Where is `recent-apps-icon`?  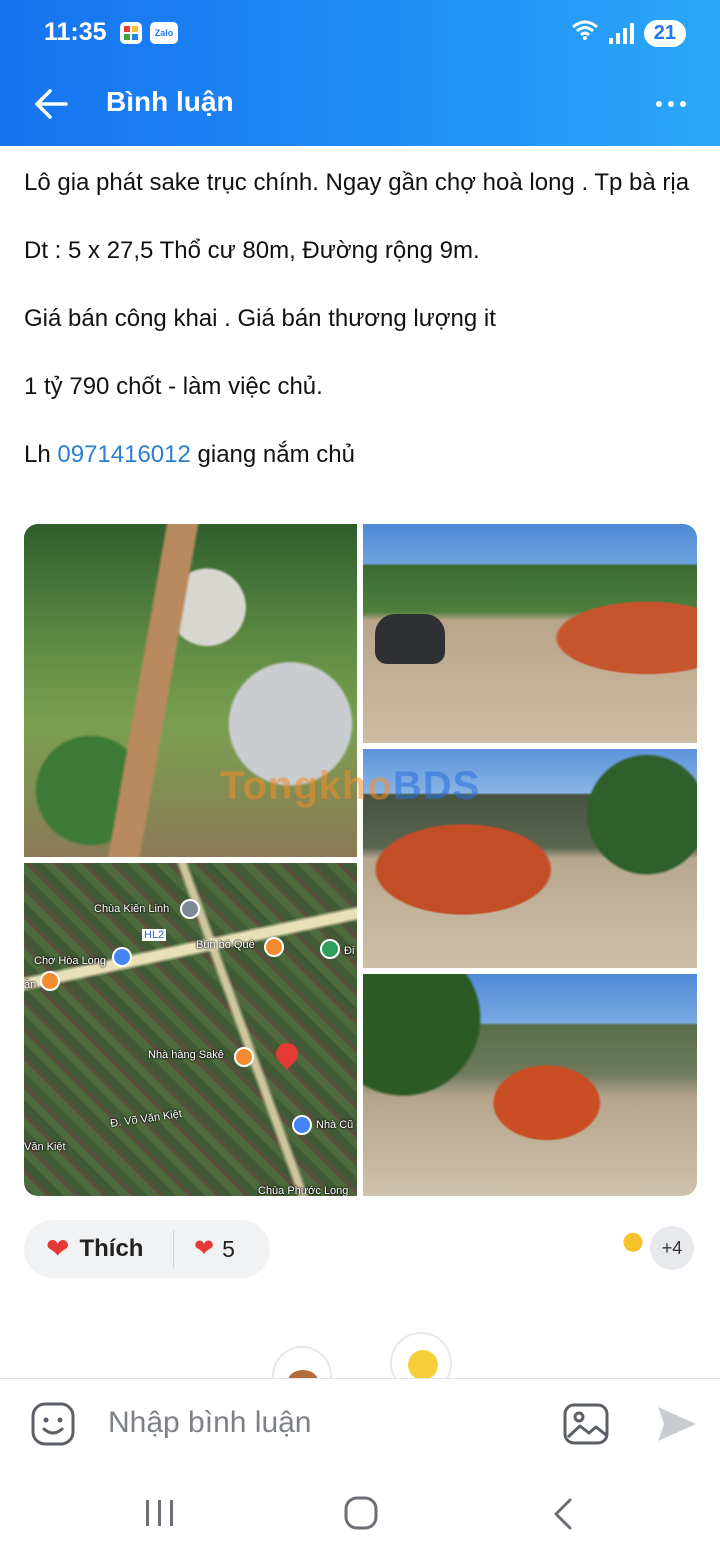
recent-apps-icon is located at coordinates (160, 1513).